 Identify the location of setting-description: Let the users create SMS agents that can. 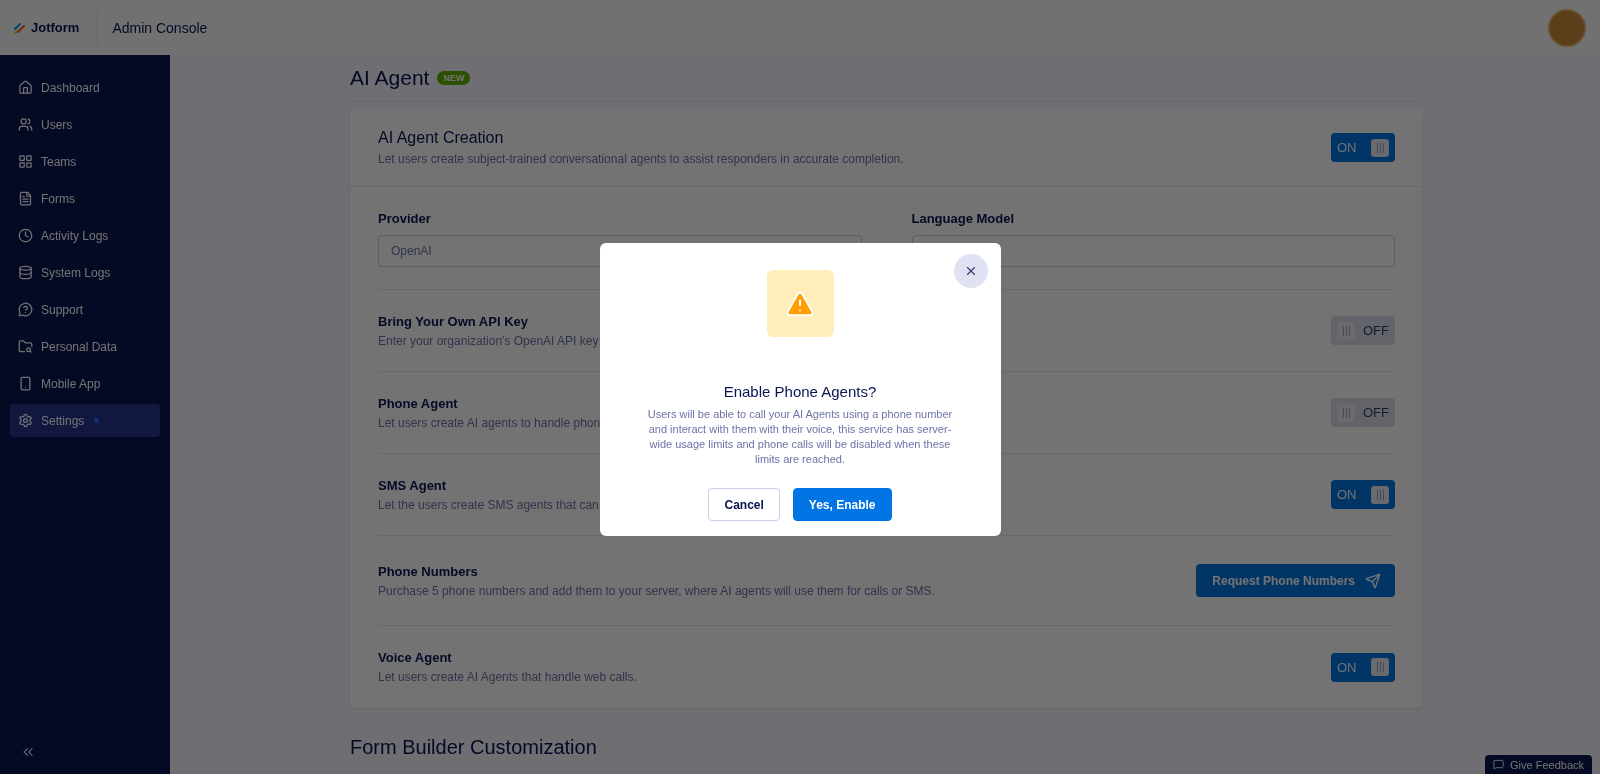
(488, 504).